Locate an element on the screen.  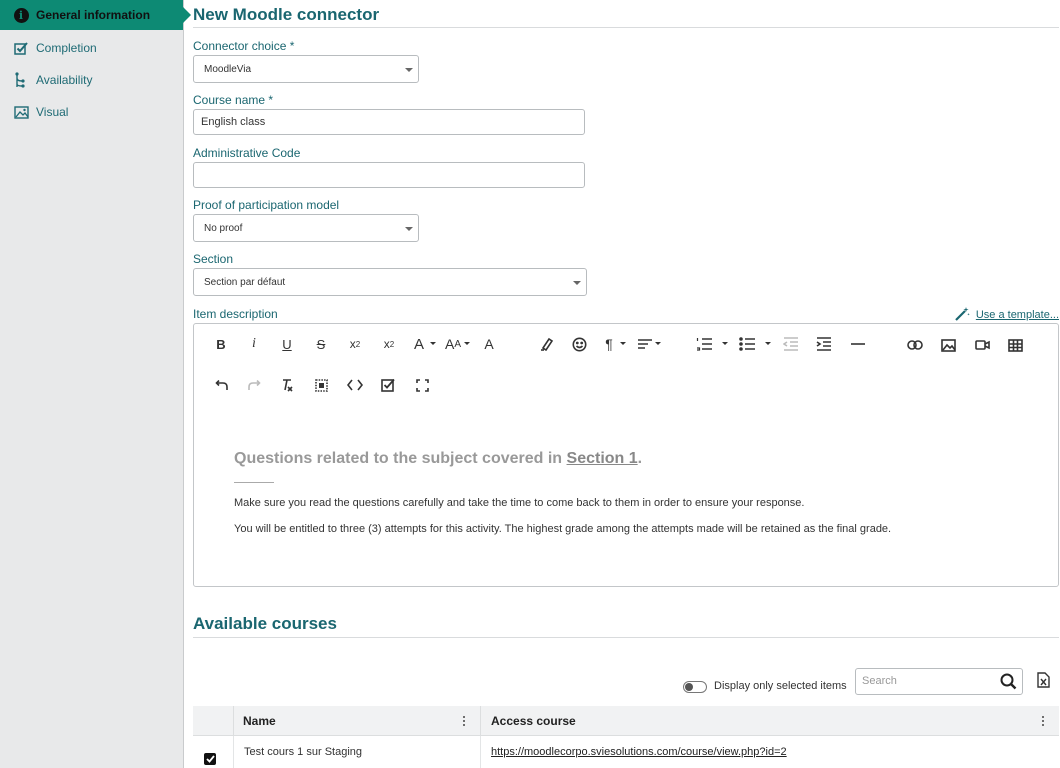
item-description-label: Item description is located at coordinates (235, 314).